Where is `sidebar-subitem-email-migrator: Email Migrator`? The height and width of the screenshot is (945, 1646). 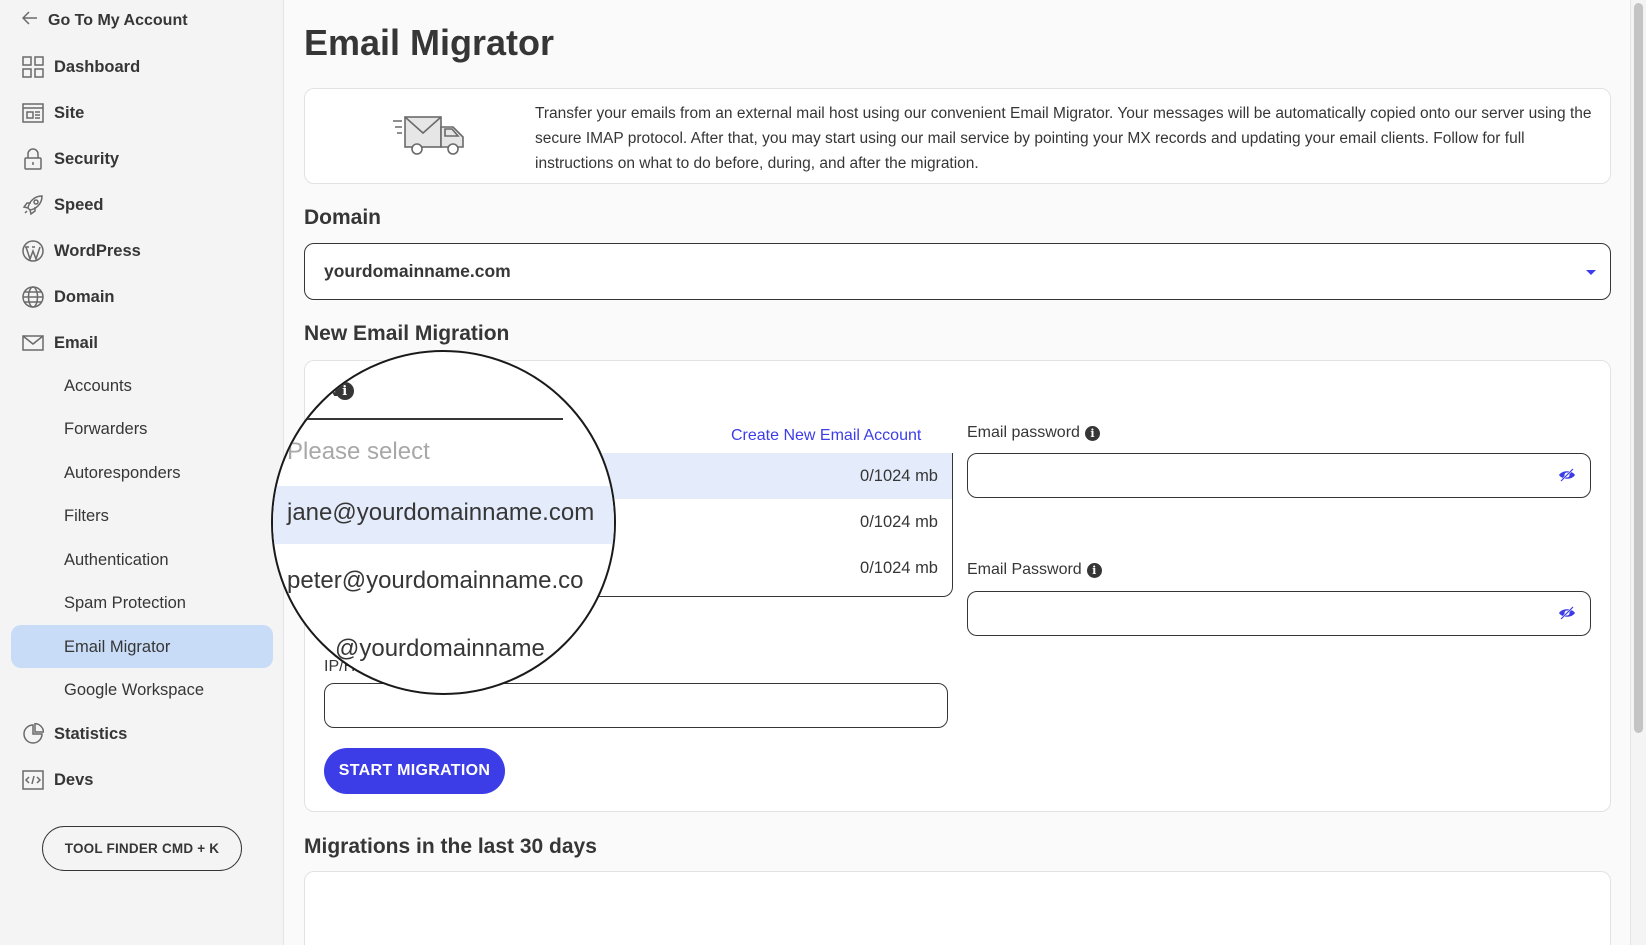
sidebar-subitem-email-migrator: Email Migrator is located at coordinates (117, 647).